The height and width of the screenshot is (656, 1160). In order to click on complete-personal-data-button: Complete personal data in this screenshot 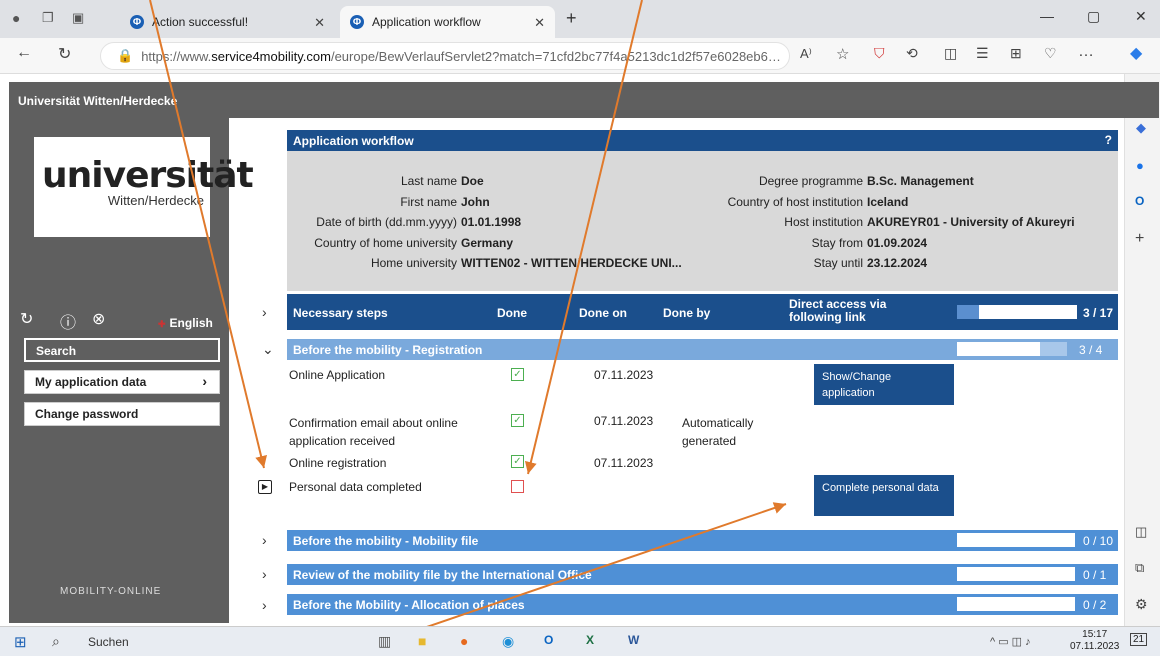, I will do `click(884, 495)`.